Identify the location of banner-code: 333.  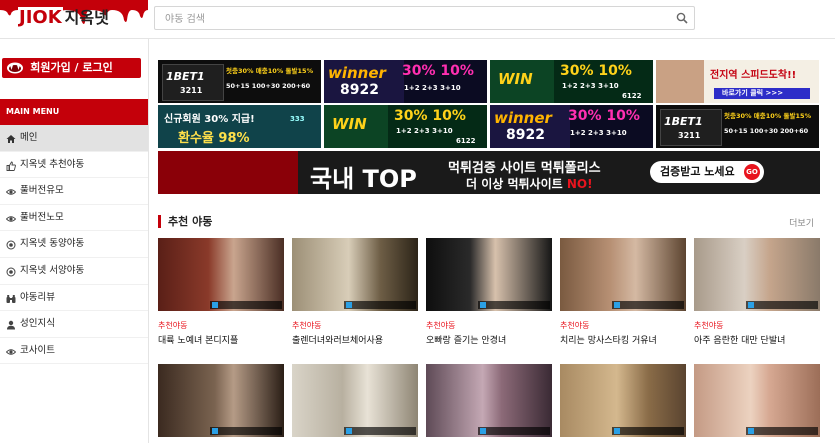
(297, 119).